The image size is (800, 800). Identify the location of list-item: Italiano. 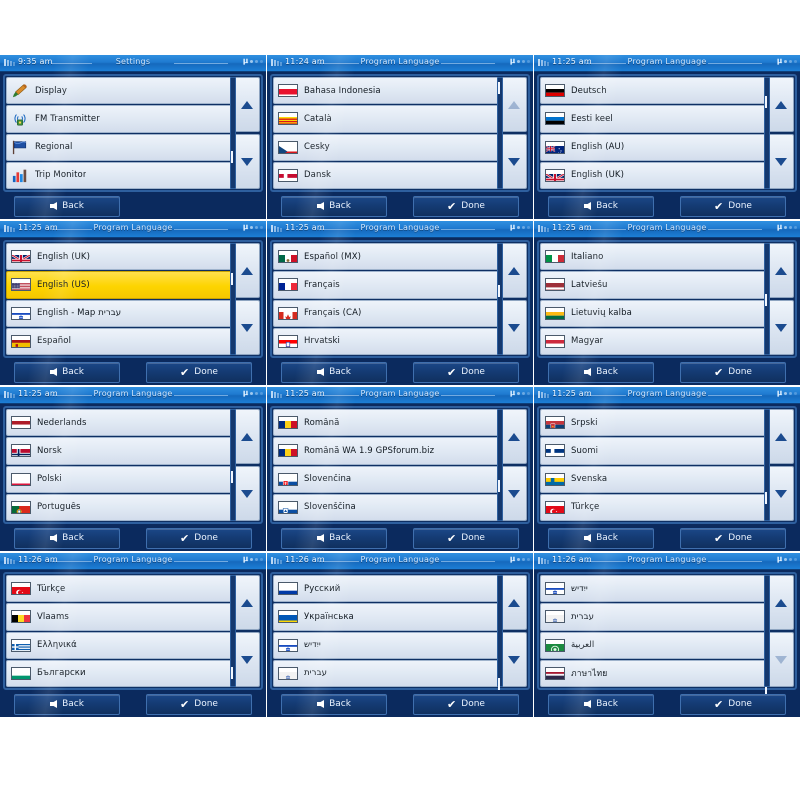
(653, 257).